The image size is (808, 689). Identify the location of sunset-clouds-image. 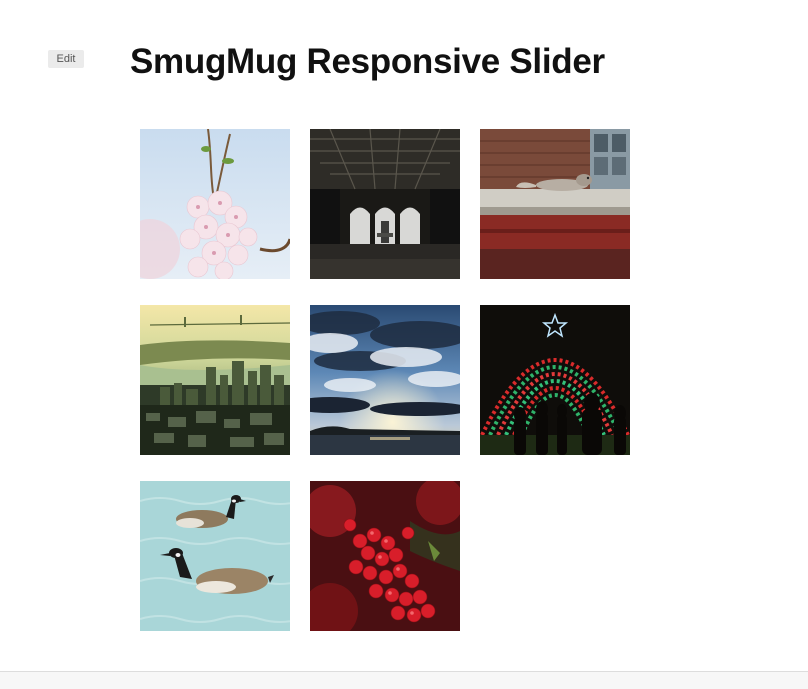
(385, 380).